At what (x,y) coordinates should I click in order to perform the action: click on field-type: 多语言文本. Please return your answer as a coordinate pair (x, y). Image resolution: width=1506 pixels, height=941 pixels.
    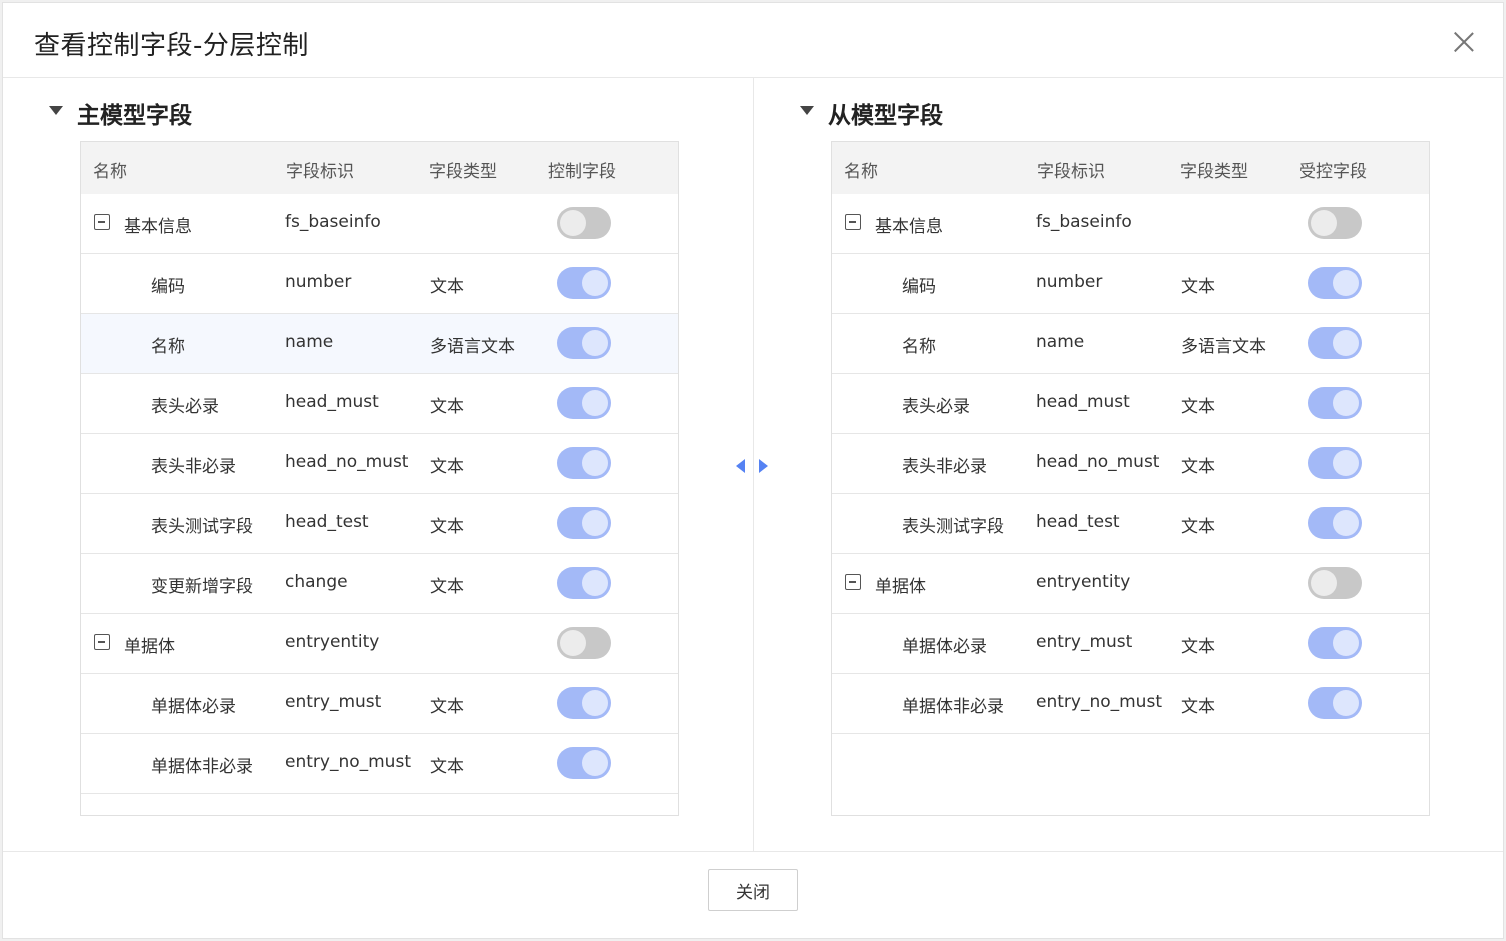
    Looking at the image, I should click on (1223, 347).